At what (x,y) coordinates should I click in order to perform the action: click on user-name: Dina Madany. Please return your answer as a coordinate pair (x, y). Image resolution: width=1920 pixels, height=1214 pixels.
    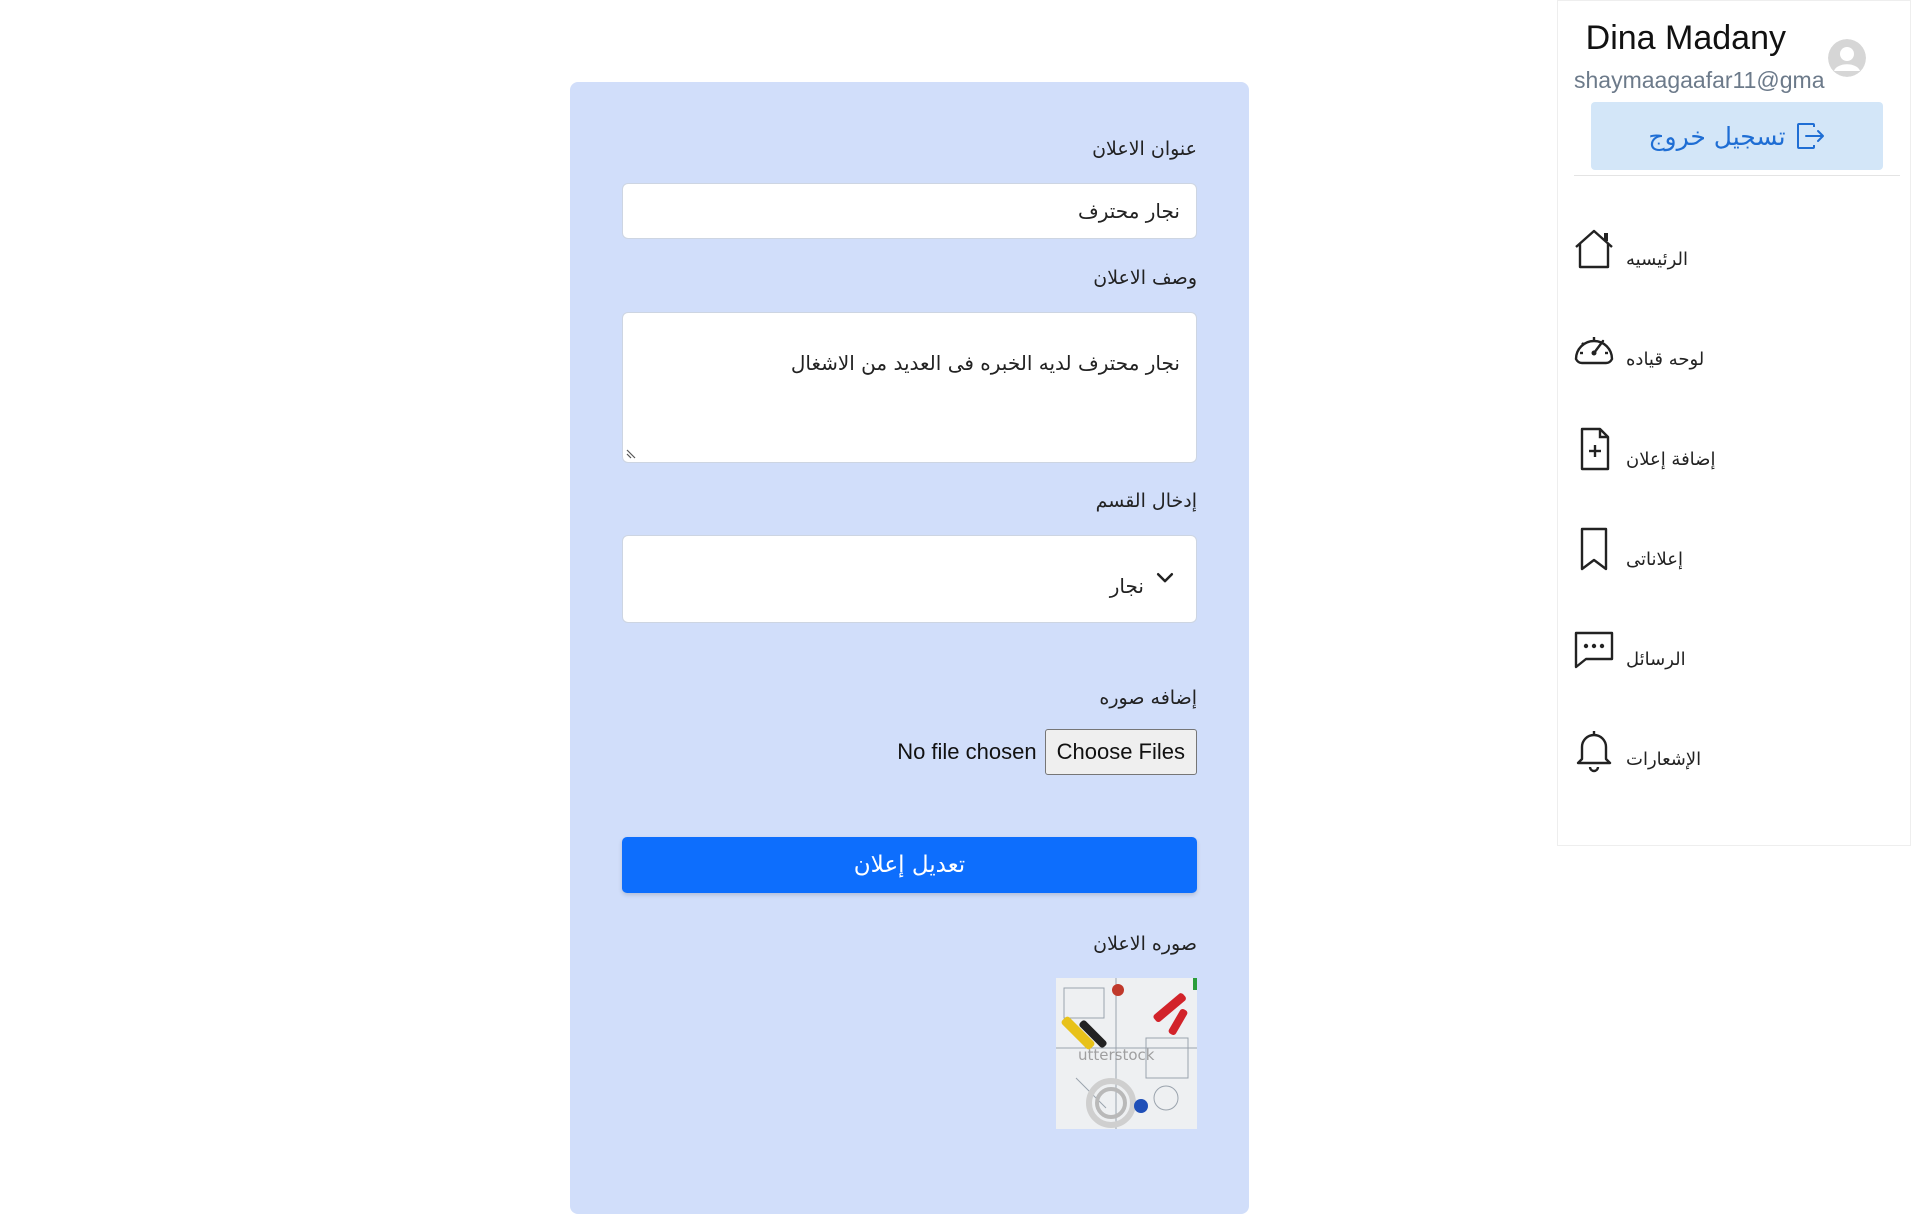
    Looking at the image, I should click on (1685, 38).